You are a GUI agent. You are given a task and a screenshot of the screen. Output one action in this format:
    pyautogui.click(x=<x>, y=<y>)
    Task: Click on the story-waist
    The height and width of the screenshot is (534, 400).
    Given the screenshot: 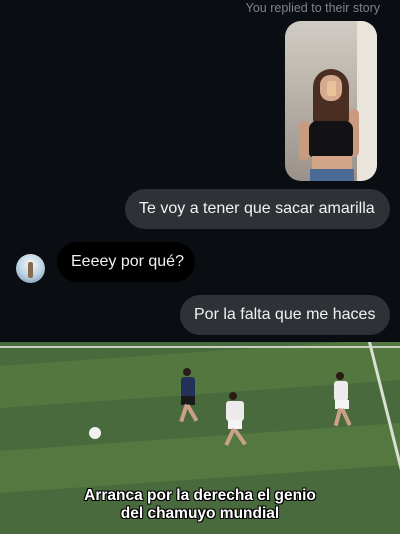 What is the action you would take?
    pyautogui.click(x=332, y=163)
    